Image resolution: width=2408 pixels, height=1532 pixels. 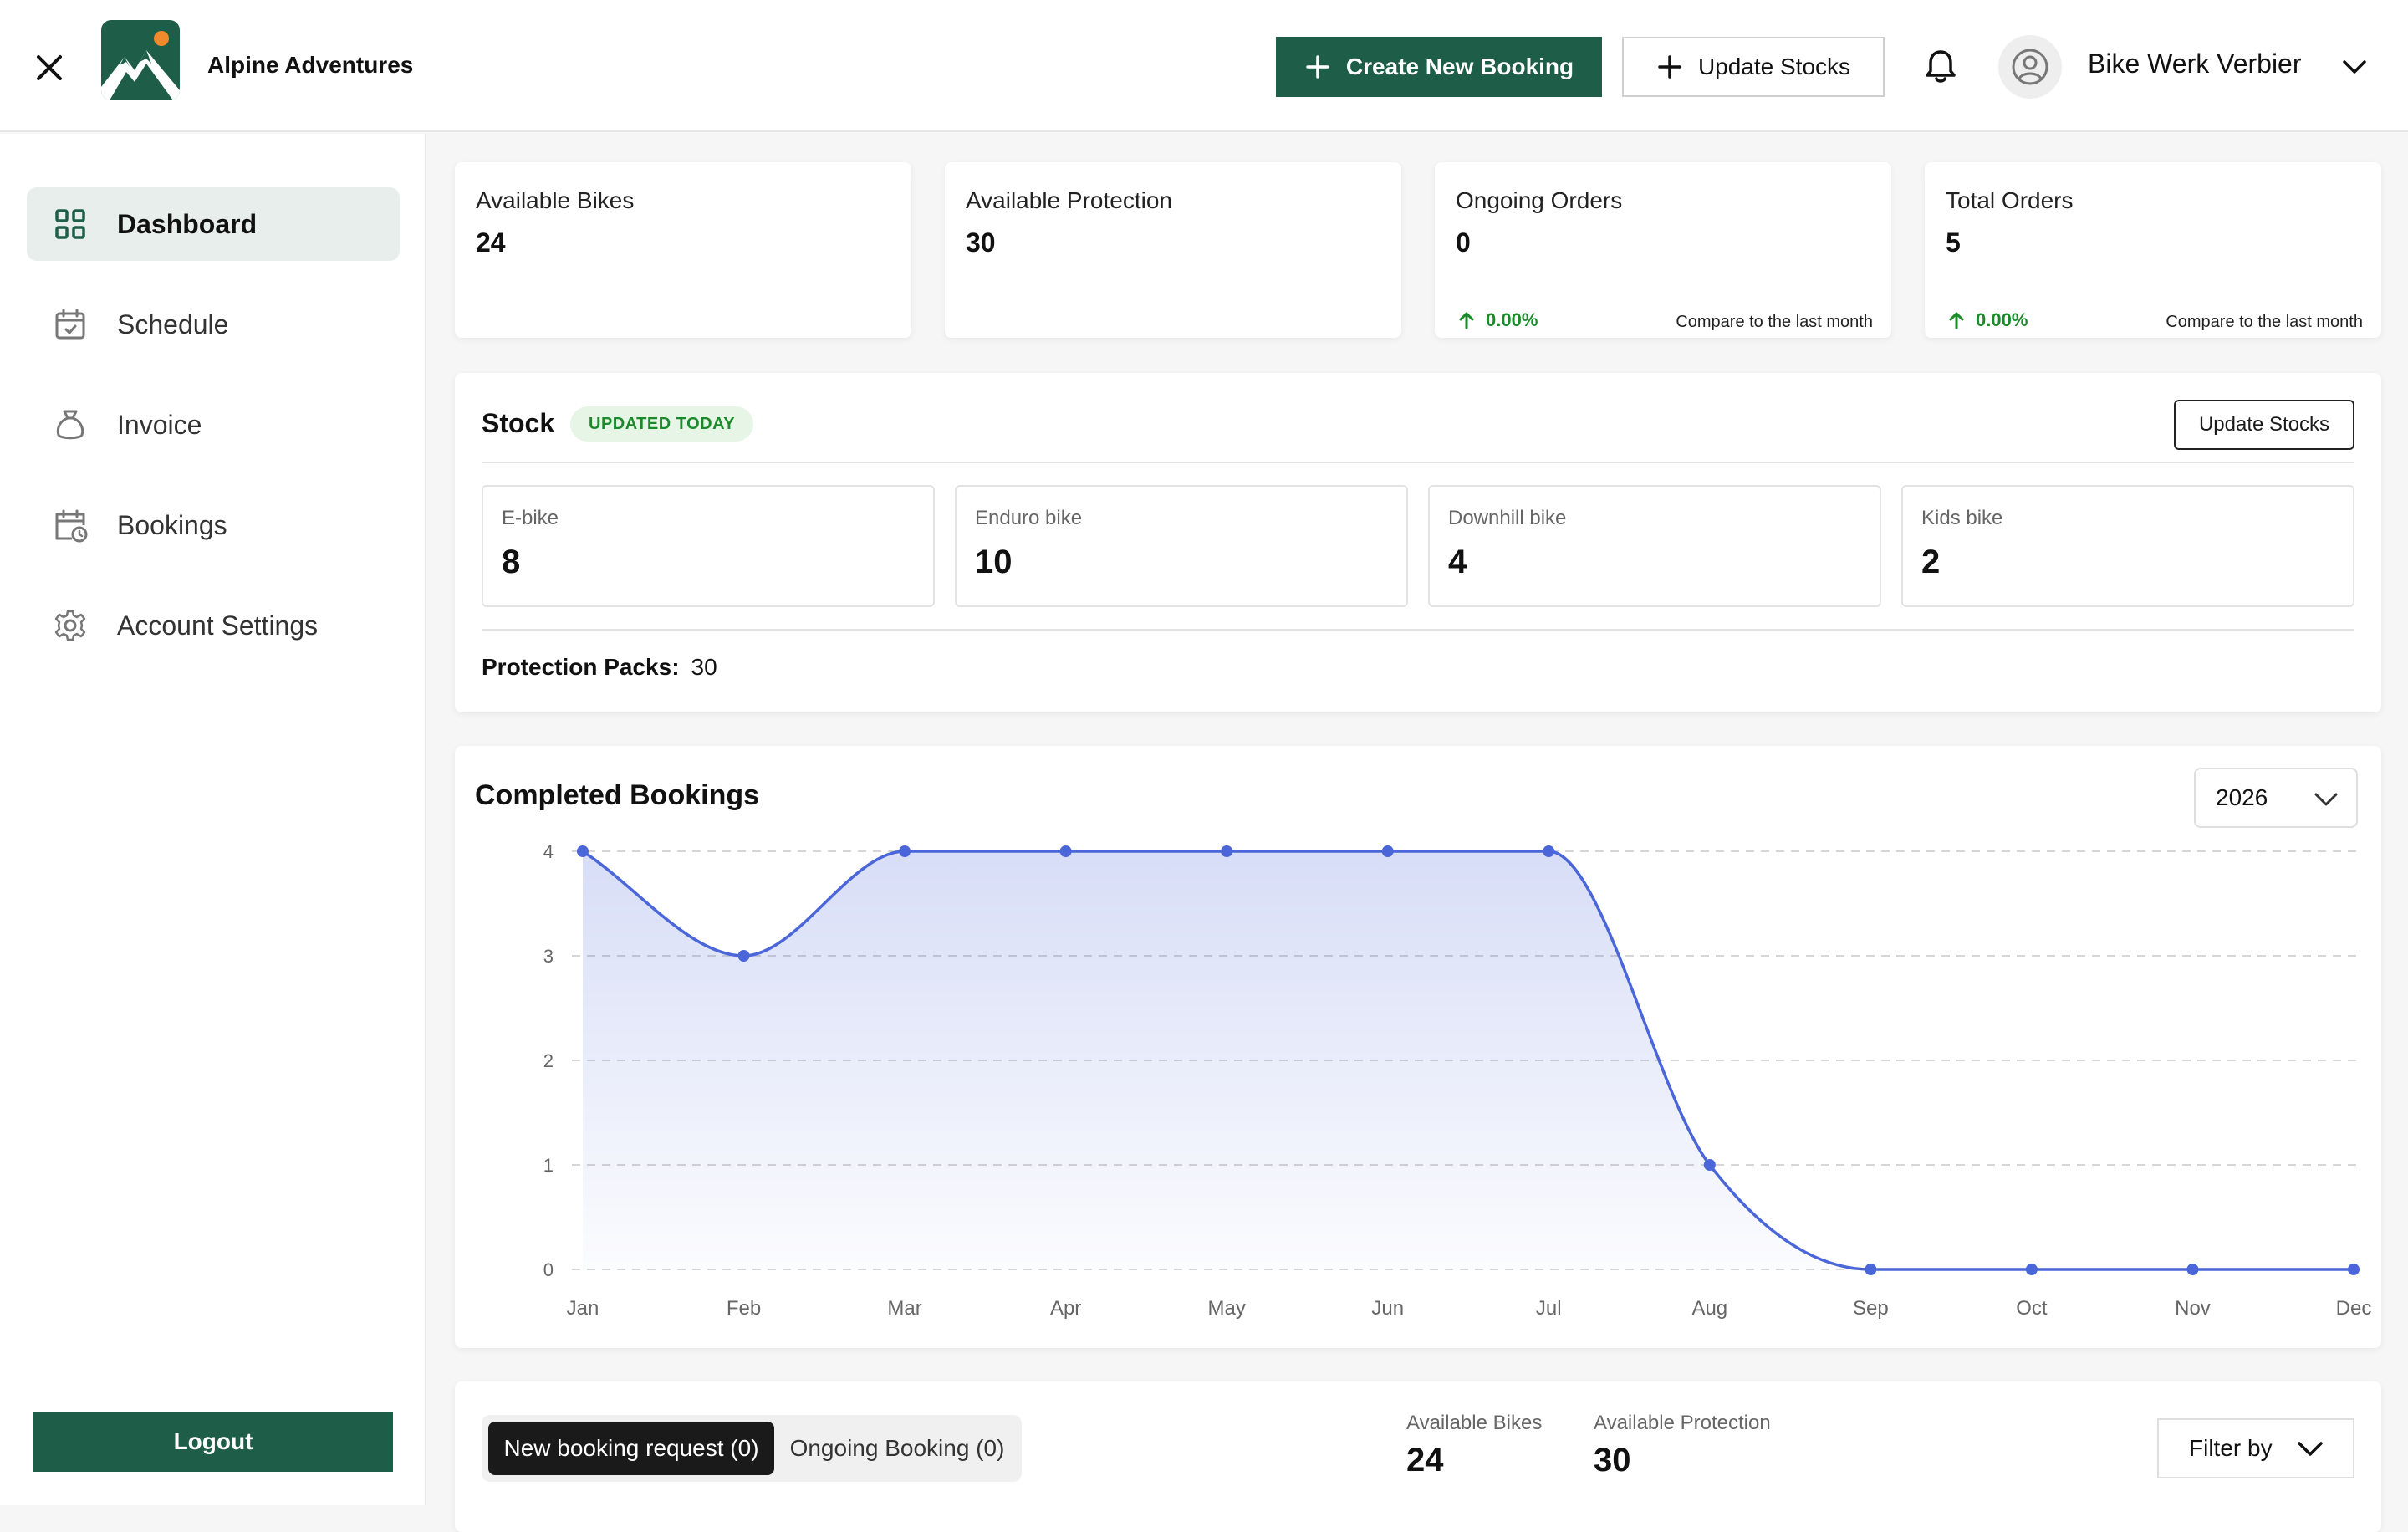 What do you see at coordinates (1227, 1308) in the screenshot?
I see `x-tick-label: May` at bounding box center [1227, 1308].